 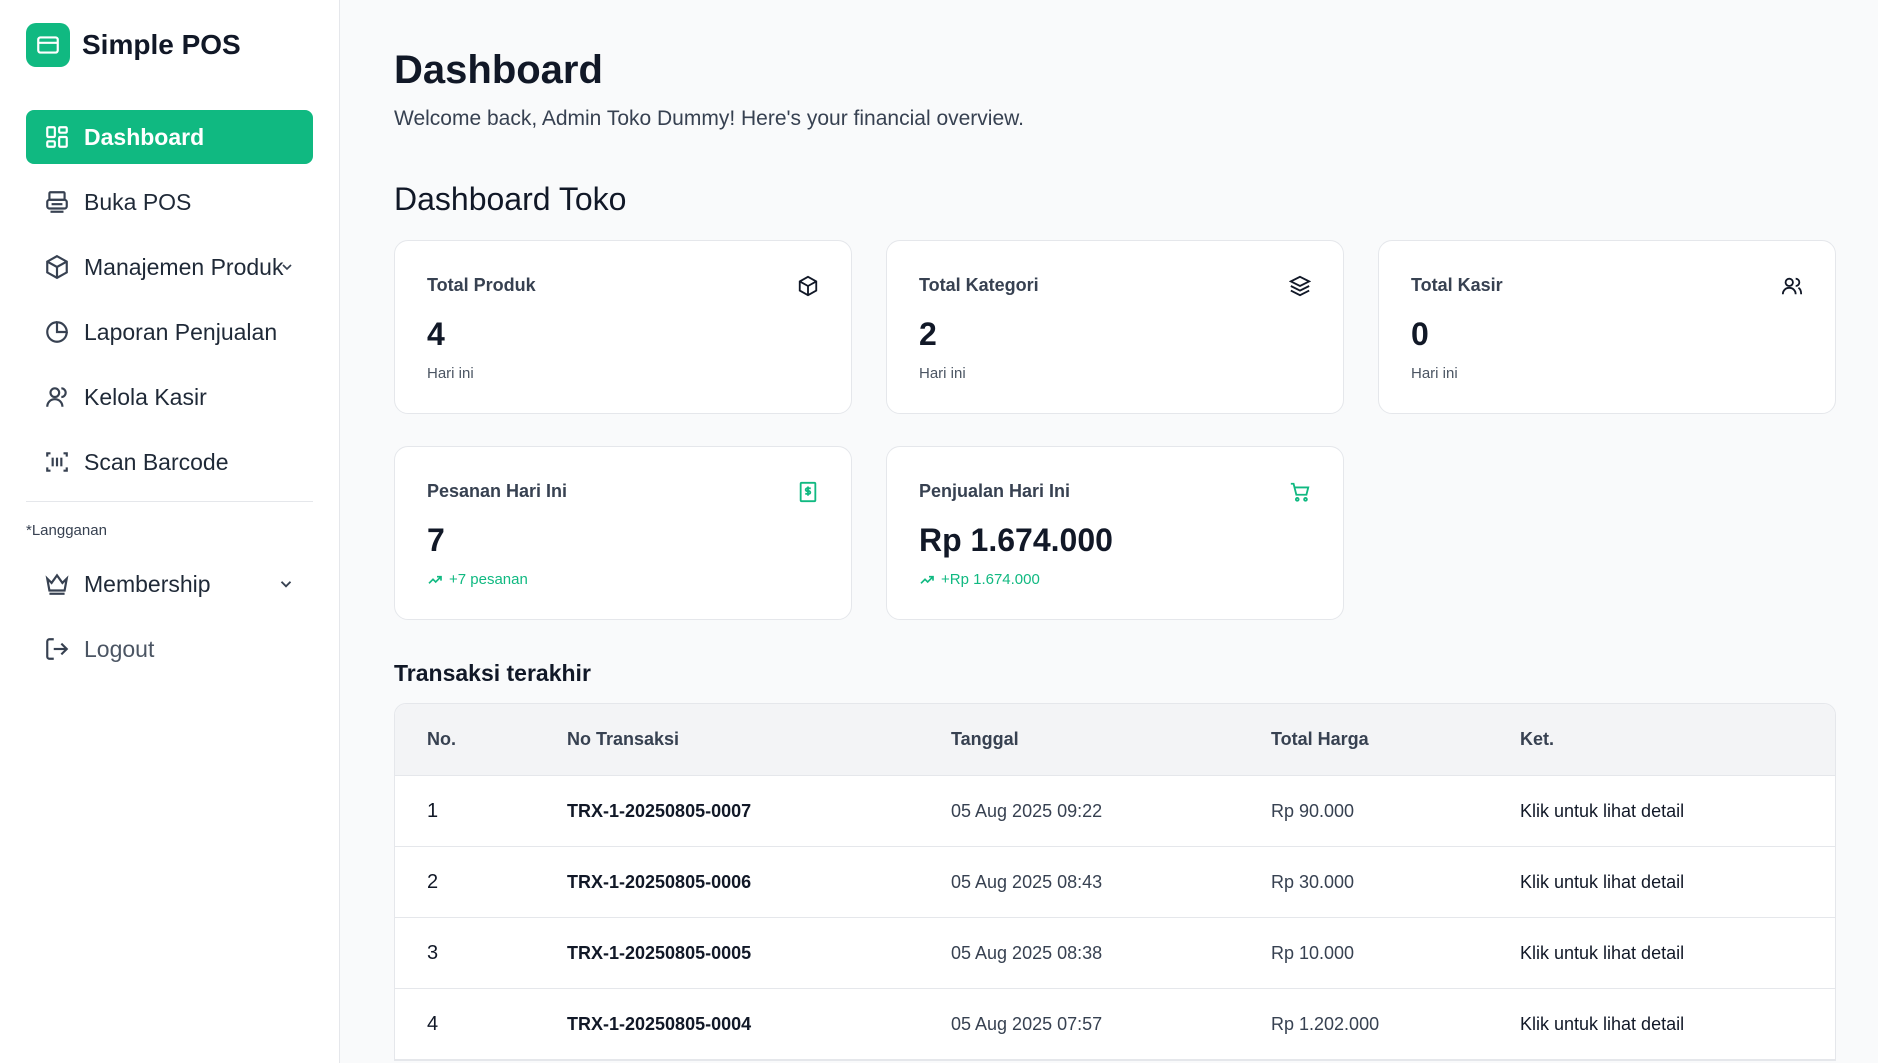 What do you see at coordinates (145, 396) in the screenshot?
I see `sidebar-item-label: Kelola Kasir` at bounding box center [145, 396].